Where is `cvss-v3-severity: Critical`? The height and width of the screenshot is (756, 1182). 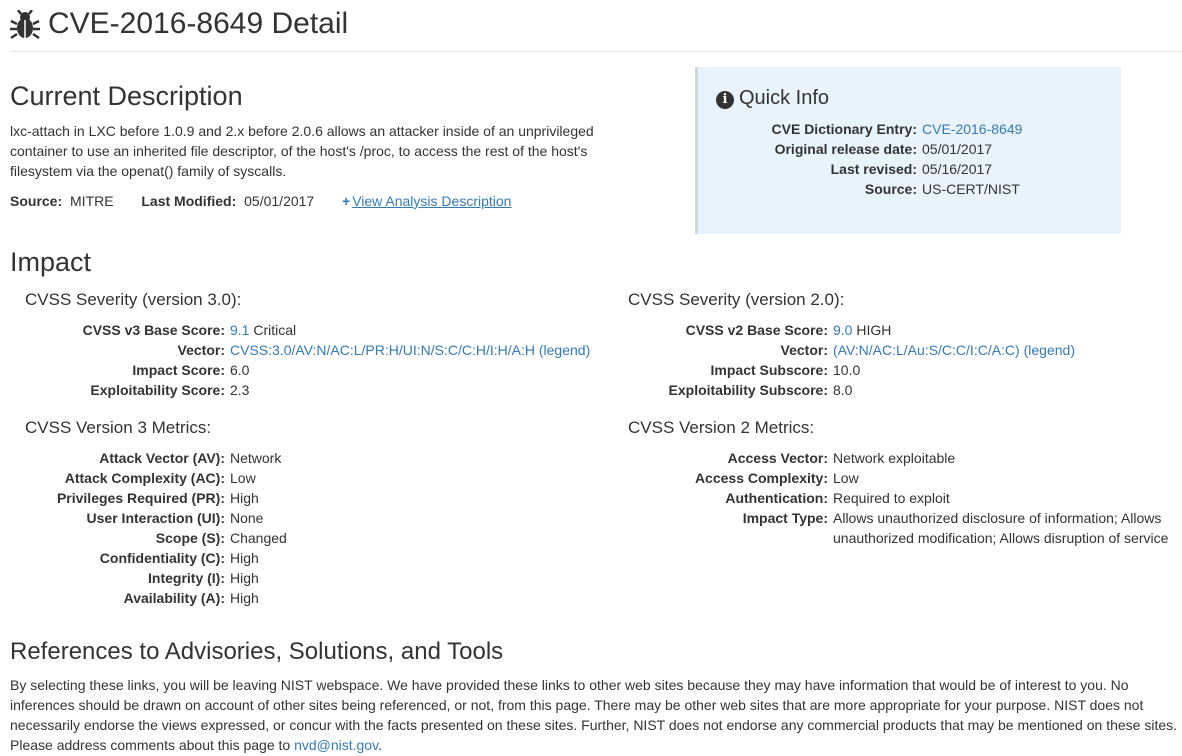 cvss-v3-severity: Critical is located at coordinates (275, 330).